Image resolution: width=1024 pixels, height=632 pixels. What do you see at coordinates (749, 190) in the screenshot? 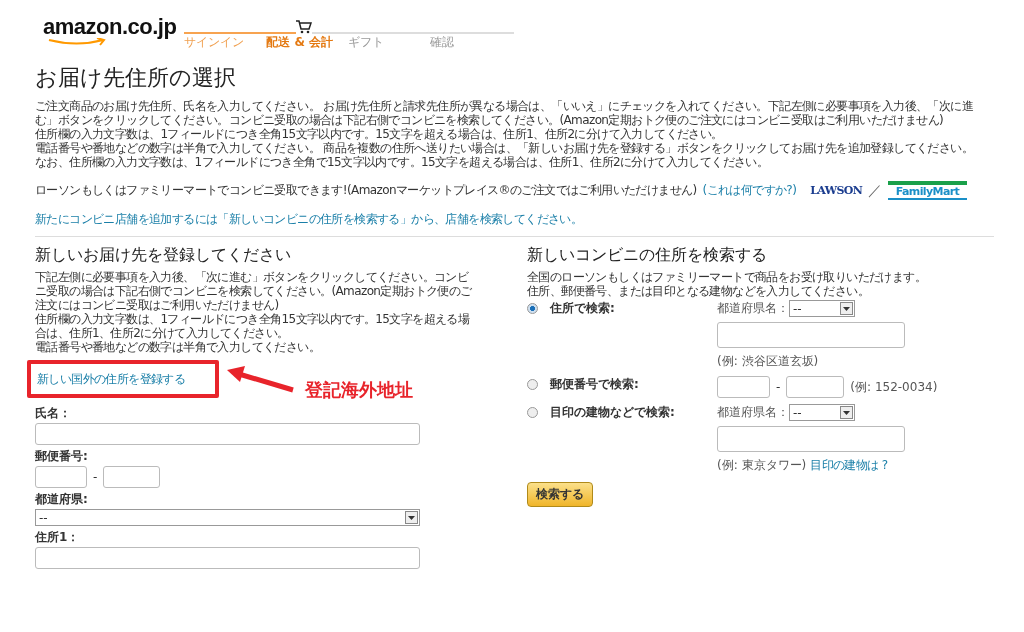
I see `help-link: (これは何ですか?)` at bounding box center [749, 190].